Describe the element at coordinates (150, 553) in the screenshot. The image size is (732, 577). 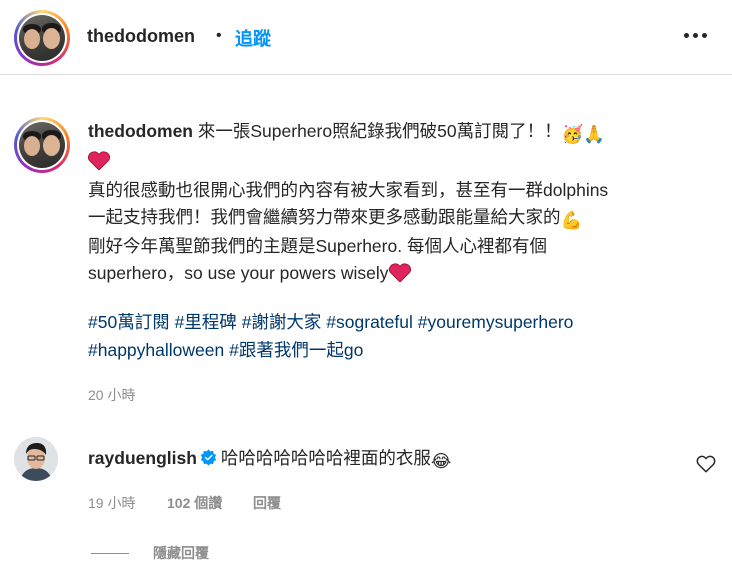
I see `hide-replies-button: 隱藏回覆` at that location.